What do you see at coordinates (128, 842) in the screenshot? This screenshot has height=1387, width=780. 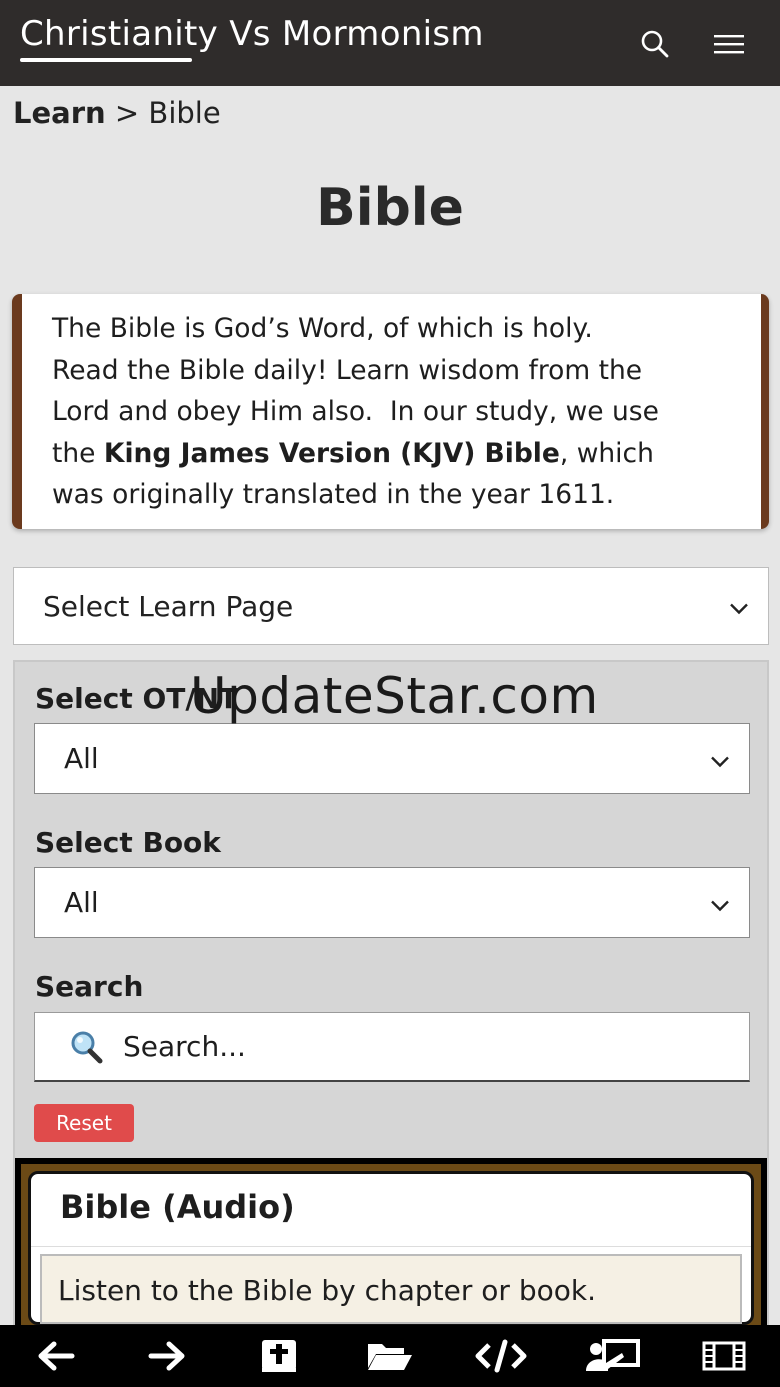 I see `select-book-label: Select Book` at bounding box center [128, 842].